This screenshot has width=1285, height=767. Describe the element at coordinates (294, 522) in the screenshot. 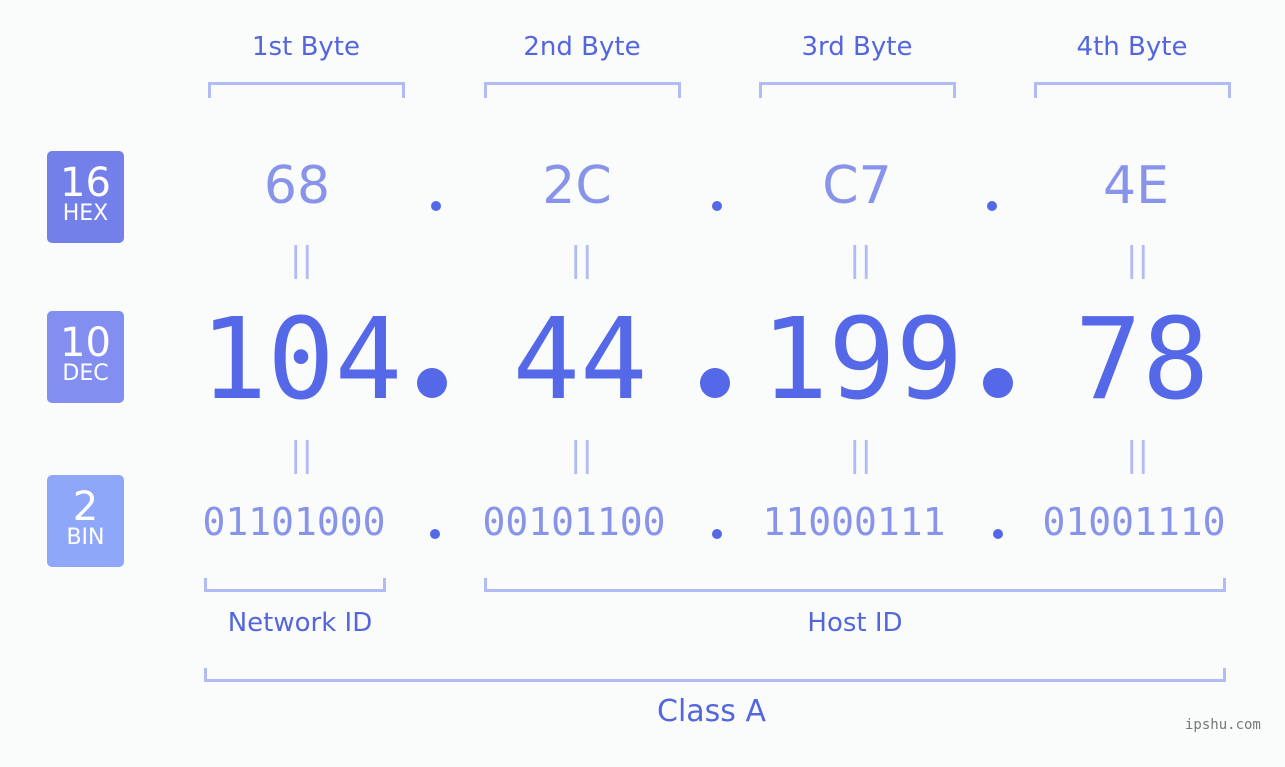

I see `bin-value-1: 01101000` at that location.